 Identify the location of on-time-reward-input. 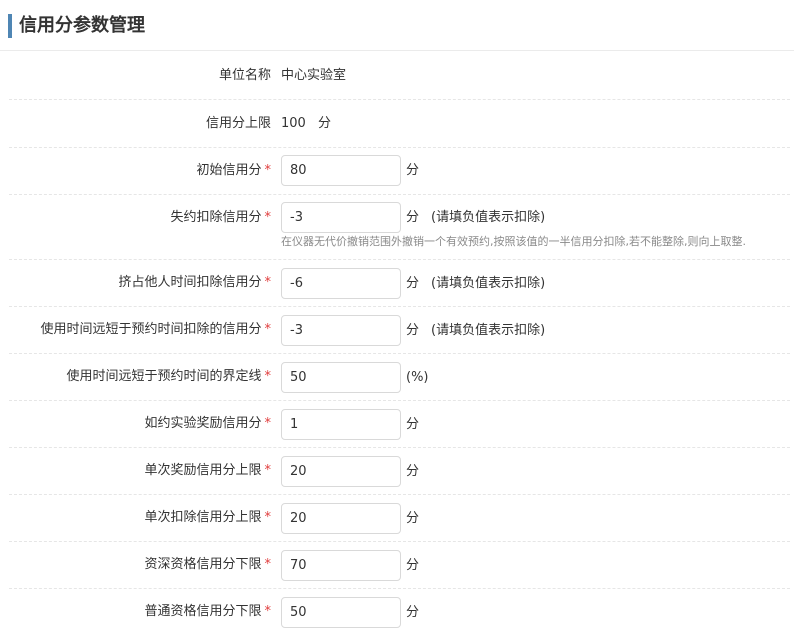
(341, 424).